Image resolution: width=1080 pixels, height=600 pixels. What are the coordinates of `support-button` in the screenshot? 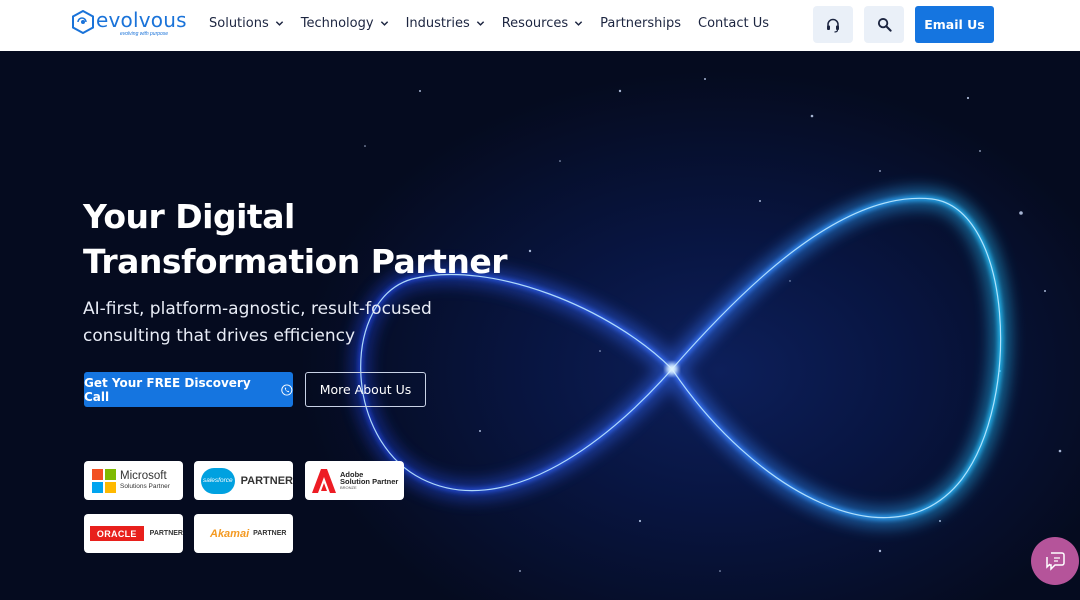 It's located at (833, 24).